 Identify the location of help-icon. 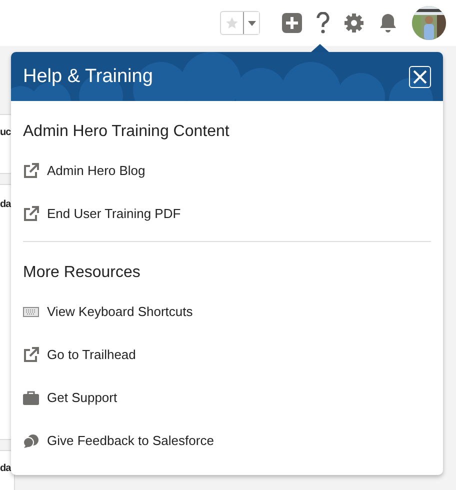
(323, 23).